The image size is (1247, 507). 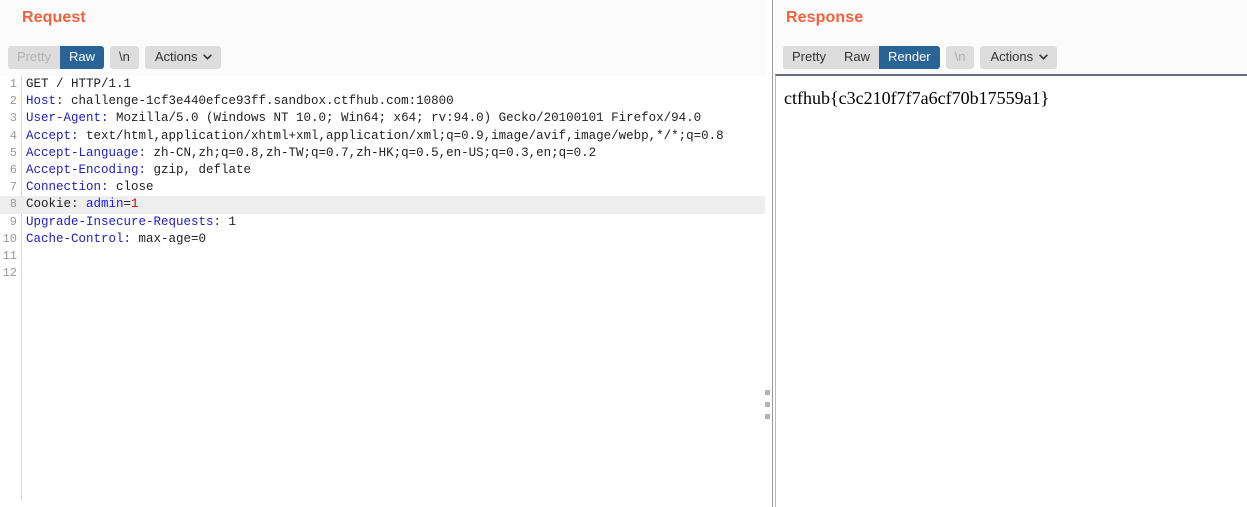 I want to click on code-line: 6 Accept-Encoding: gzip, deflate, so click(x=383, y=170).